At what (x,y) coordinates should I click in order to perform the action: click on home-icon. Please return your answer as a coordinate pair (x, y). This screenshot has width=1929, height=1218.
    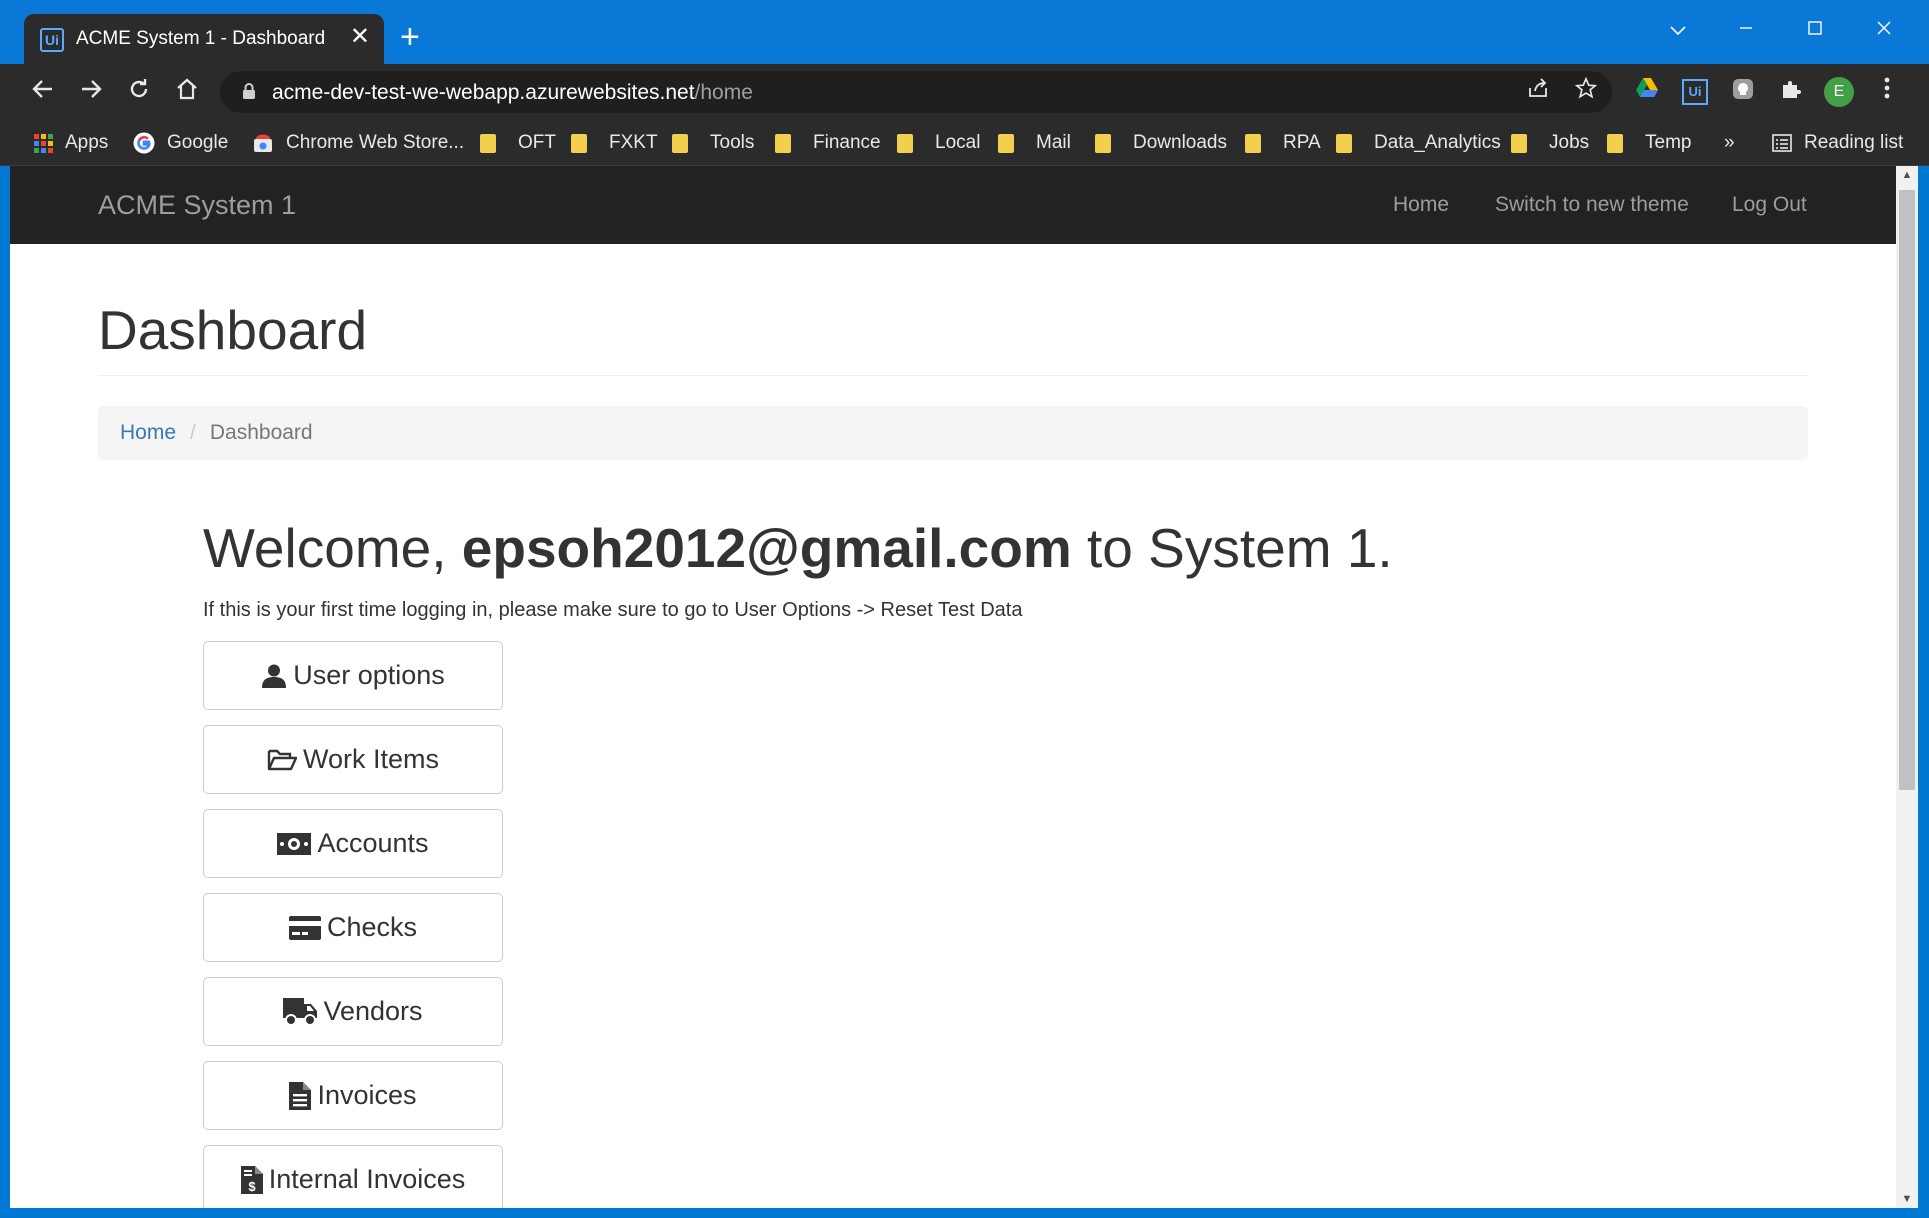
    Looking at the image, I should click on (187, 92).